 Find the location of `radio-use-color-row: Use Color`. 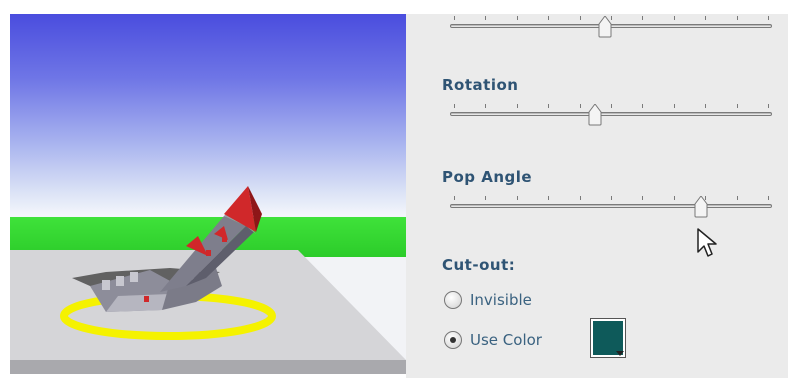

radio-use-color-row: Use Color is located at coordinates (493, 340).